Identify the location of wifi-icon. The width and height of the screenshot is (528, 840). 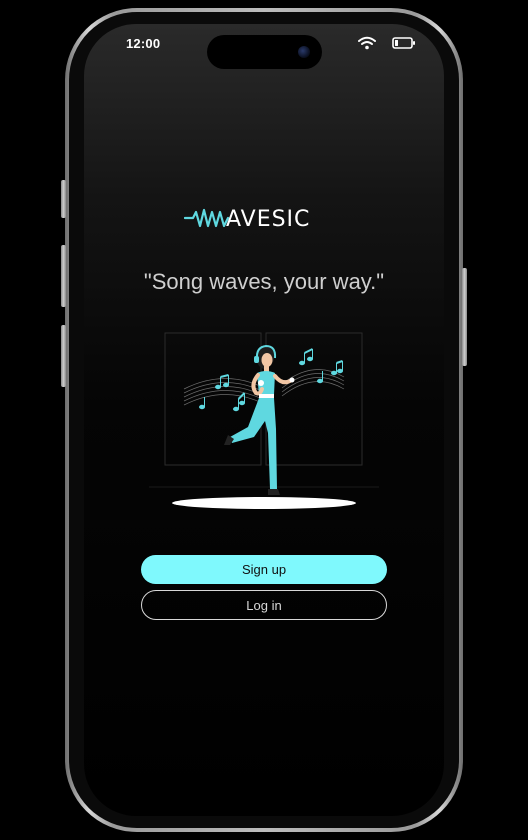
(367, 43).